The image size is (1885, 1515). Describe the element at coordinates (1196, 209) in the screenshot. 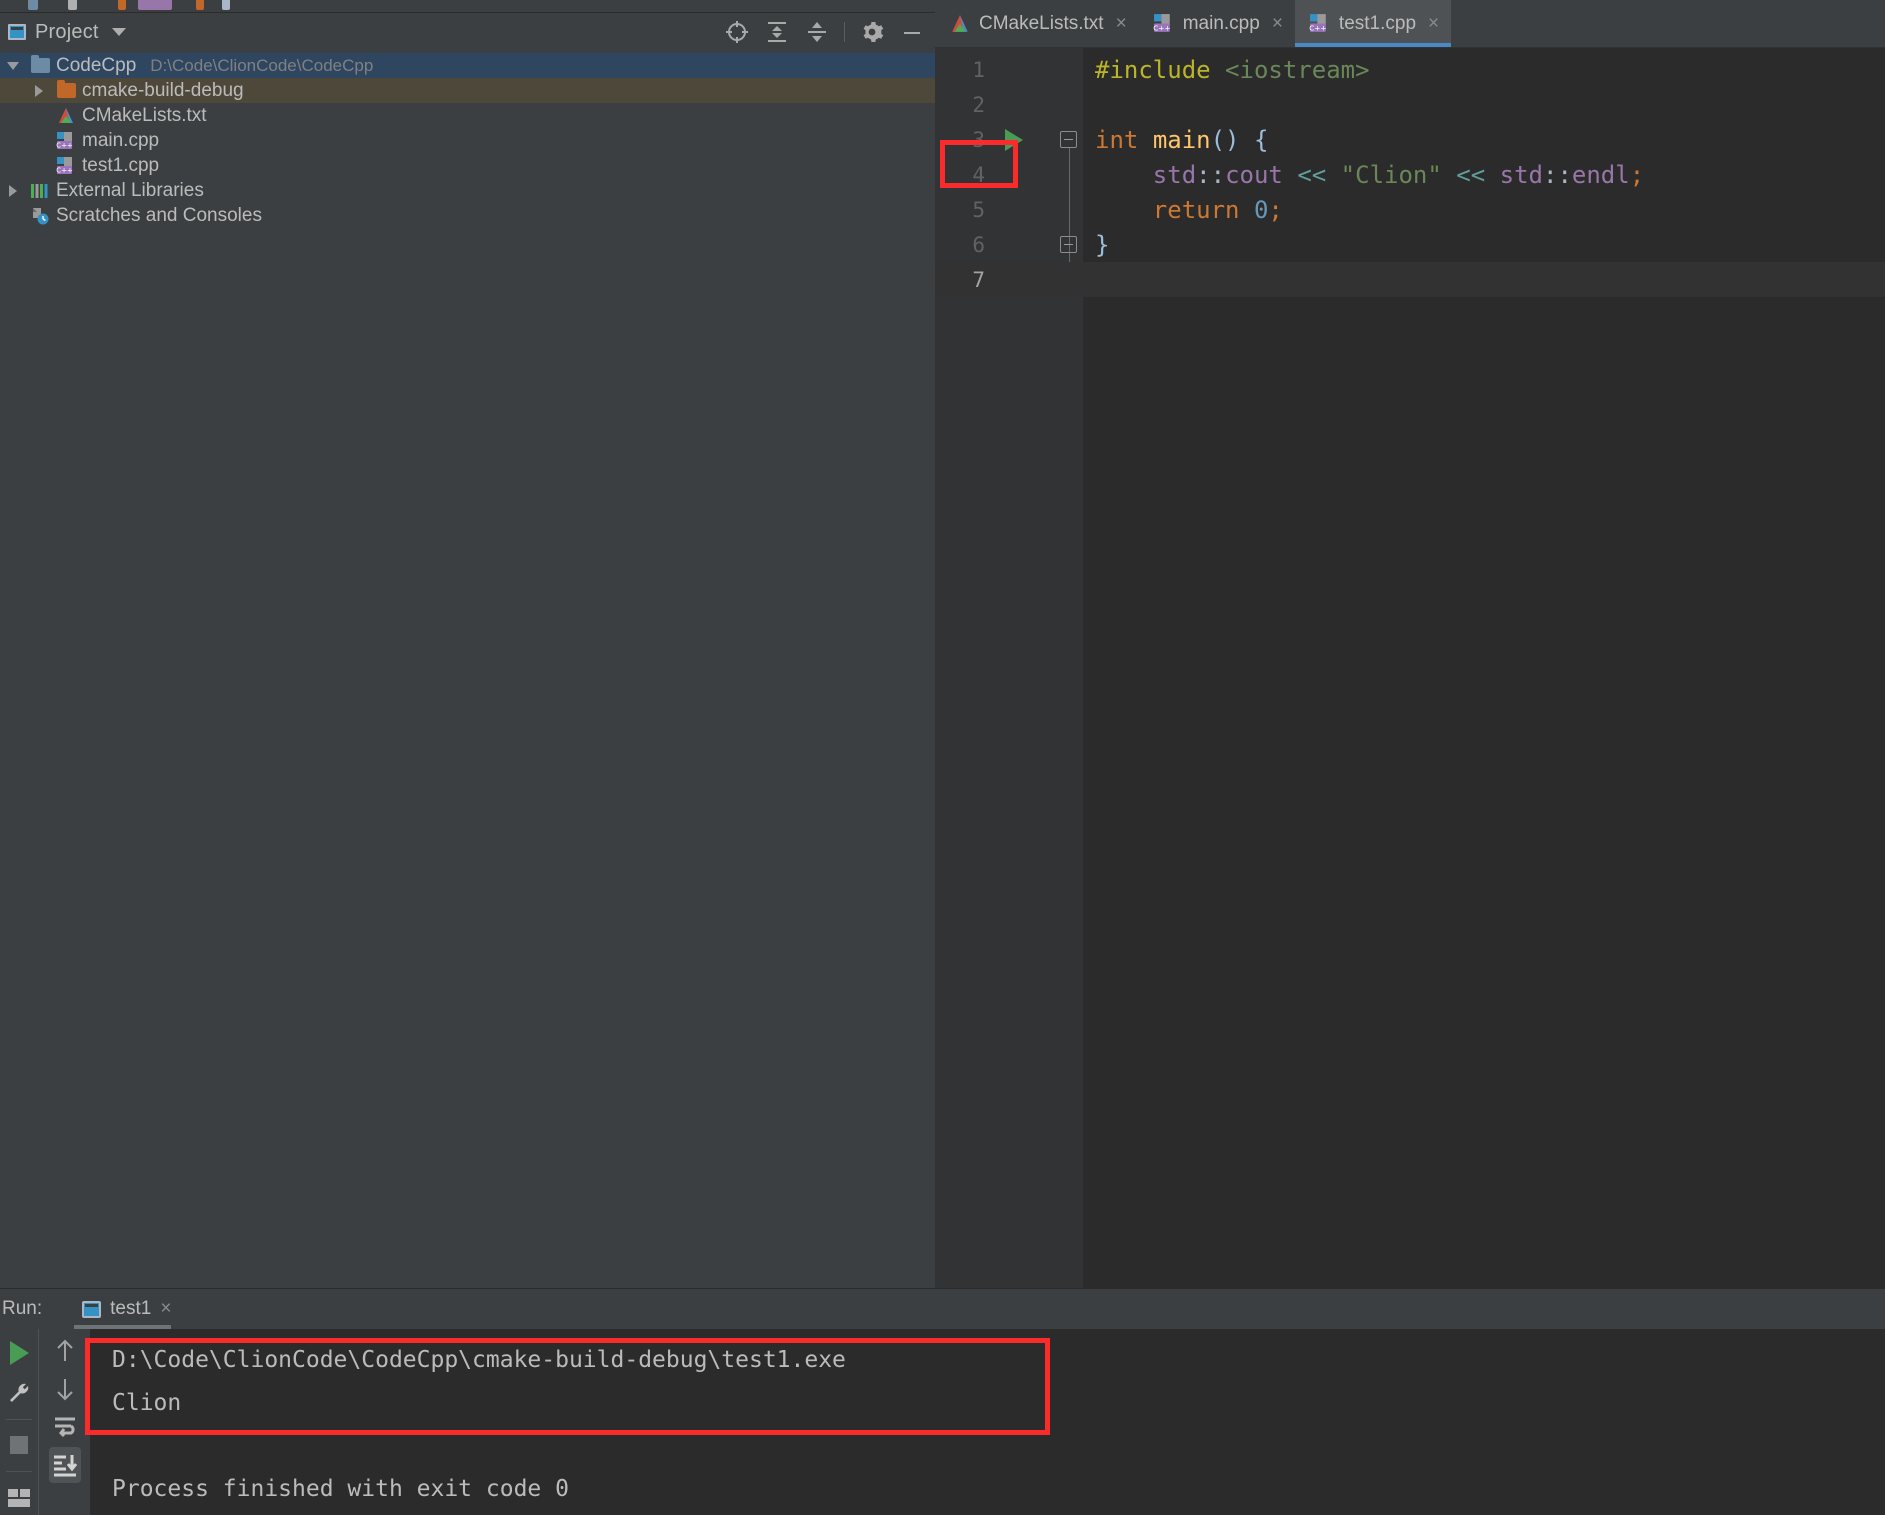

I see `code-token-return: return` at that location.